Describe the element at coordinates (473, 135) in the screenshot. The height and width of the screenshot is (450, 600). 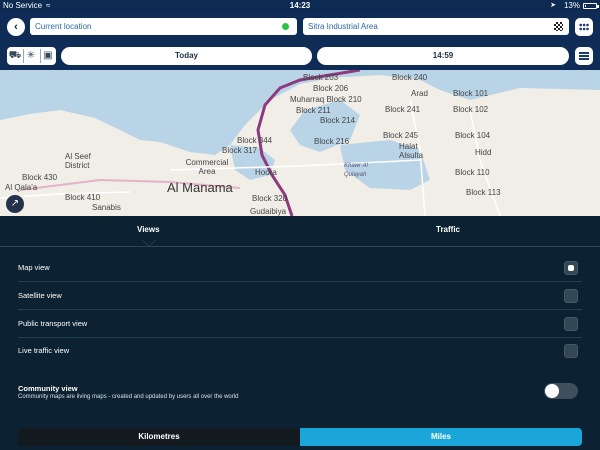
I see `map-label: Block 104` at that location.